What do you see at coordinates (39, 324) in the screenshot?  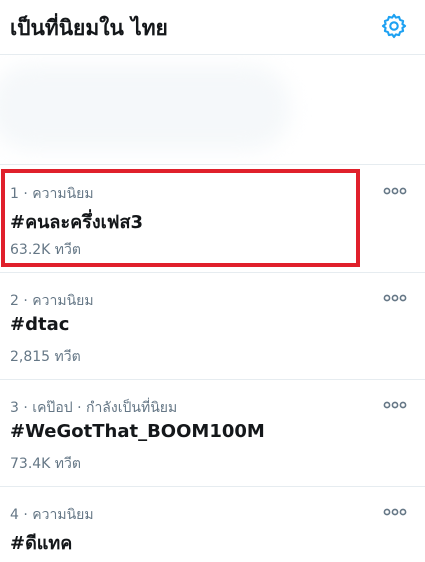 I see `trend-name: #dtac` at bounding box center [39, 324].